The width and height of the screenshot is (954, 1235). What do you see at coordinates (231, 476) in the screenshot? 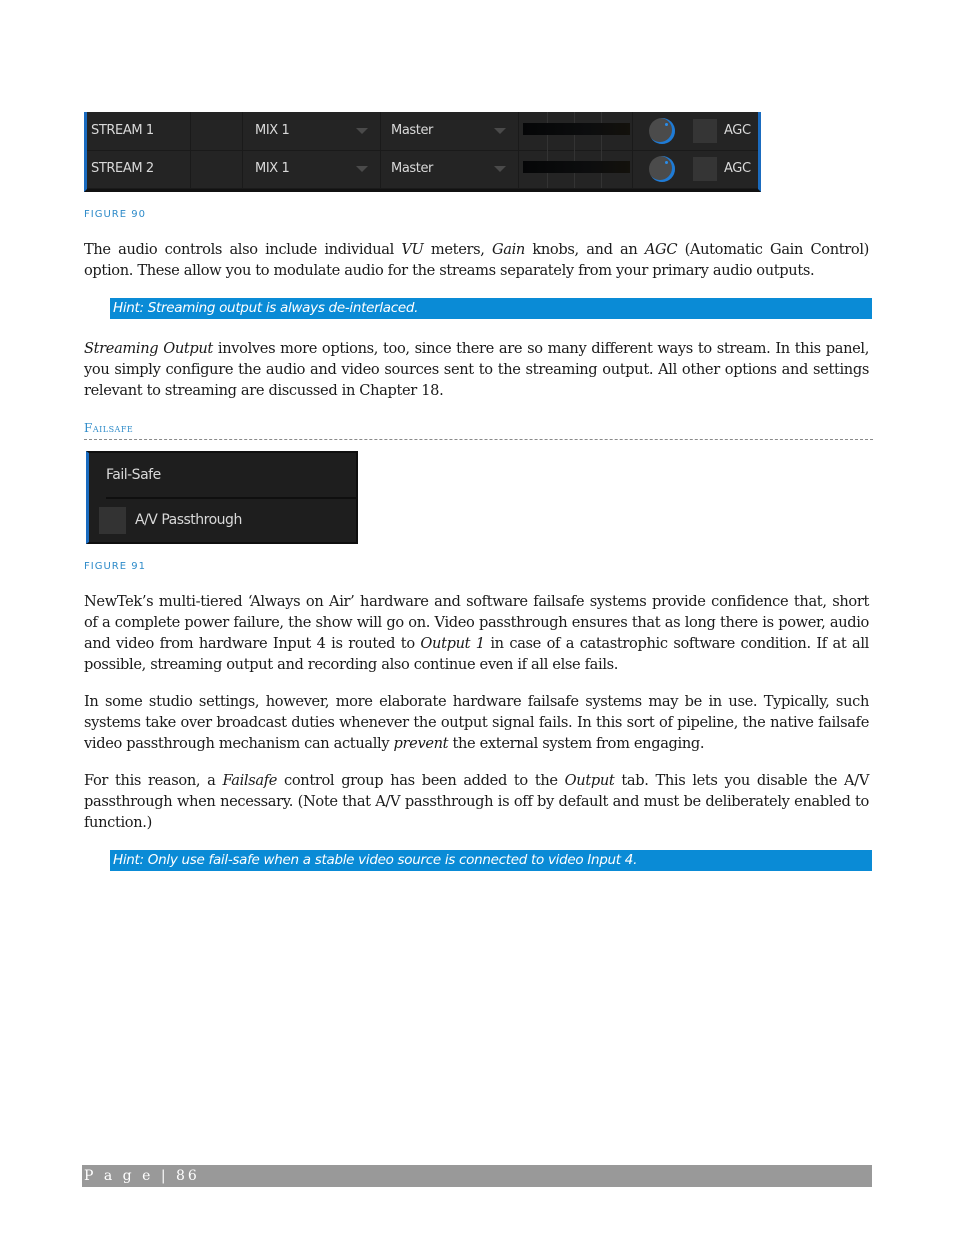
I see `failsafe-panel-title: Fail-Safe` at bounding box center [231, 476].